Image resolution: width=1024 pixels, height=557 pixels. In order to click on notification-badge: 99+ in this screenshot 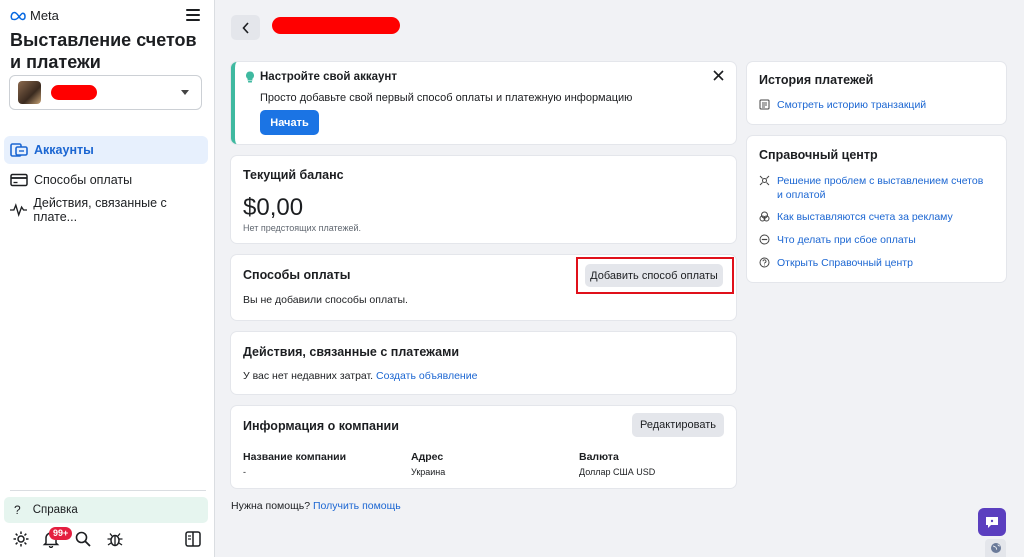, I will do `click(61, 533)`.